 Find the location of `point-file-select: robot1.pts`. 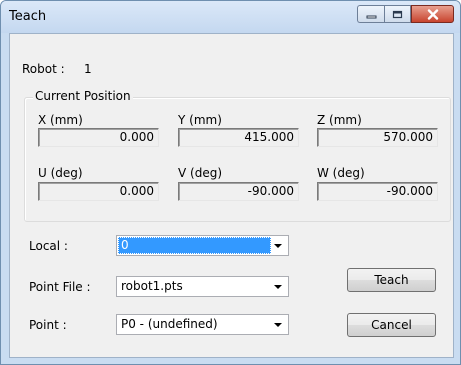

point-file-select: robot1.pts is located at coordinates (202, 286).